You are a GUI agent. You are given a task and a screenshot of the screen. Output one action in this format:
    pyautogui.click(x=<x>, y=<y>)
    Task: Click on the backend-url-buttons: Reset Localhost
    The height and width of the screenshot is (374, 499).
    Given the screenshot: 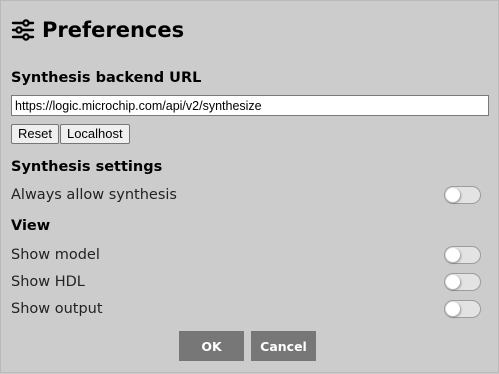 What is the action you would take?
    pyautogui.click(x=70, y=134)
    